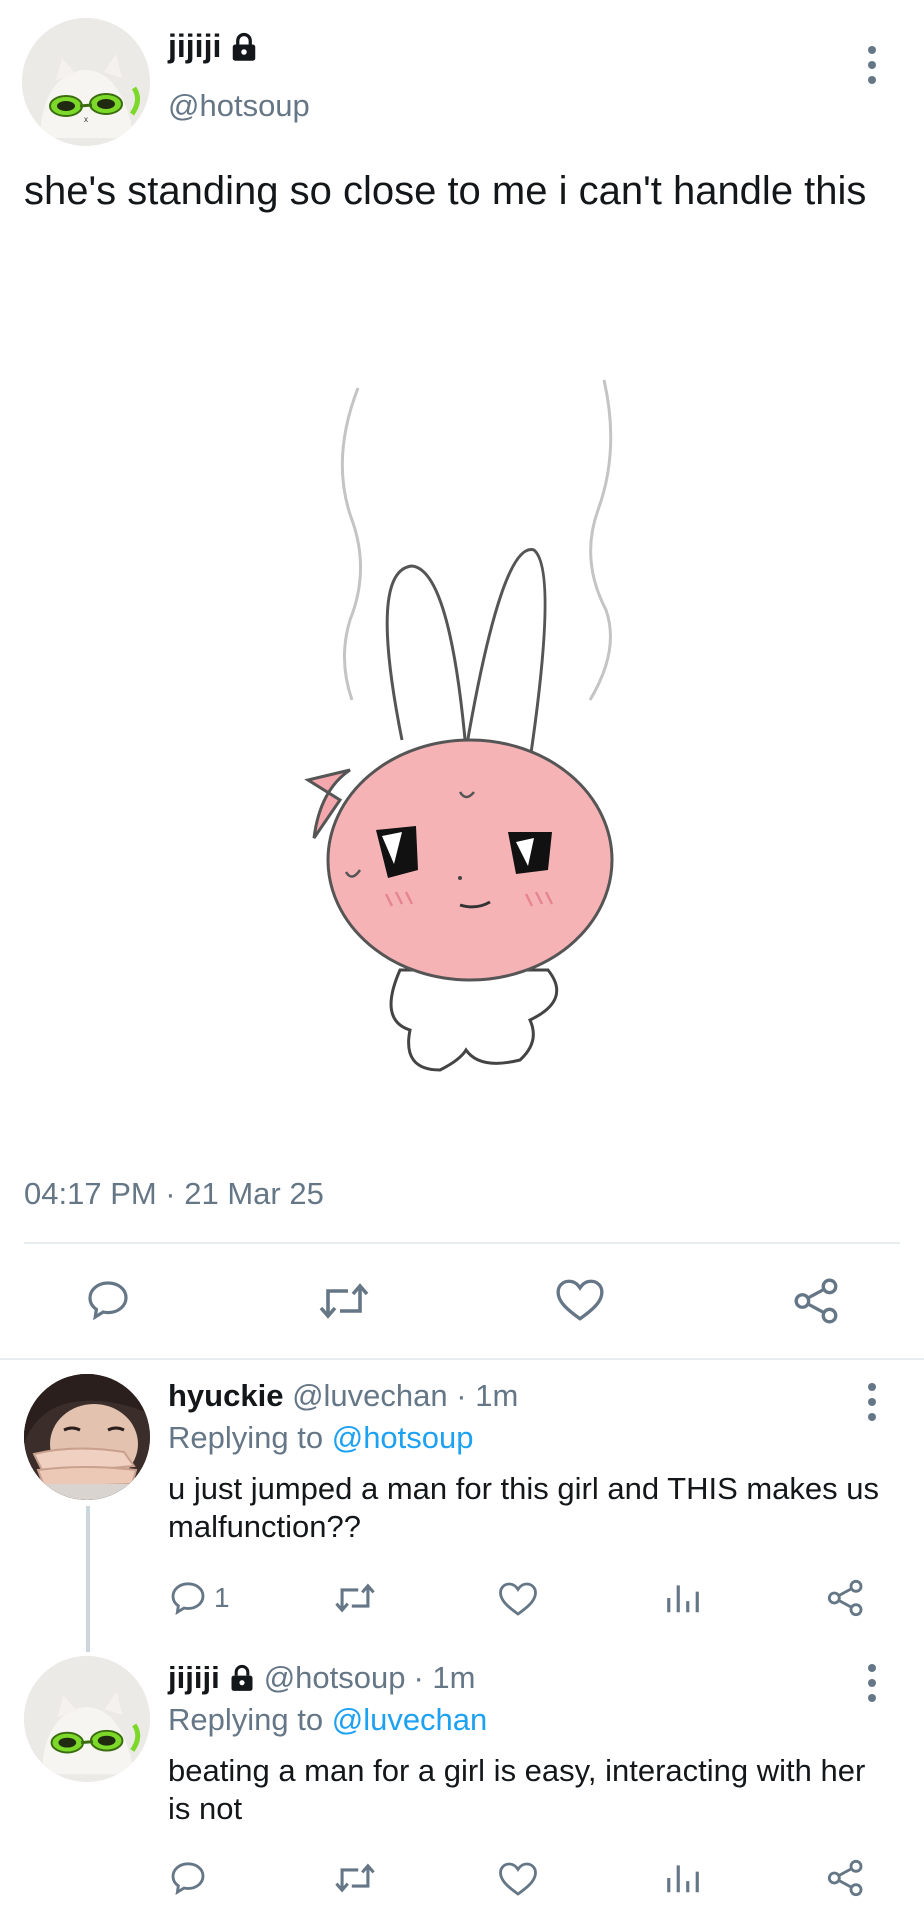 This screenshot has height=1920, width=924. I want to click on author-name-row: jijiji, so click(213, 46).